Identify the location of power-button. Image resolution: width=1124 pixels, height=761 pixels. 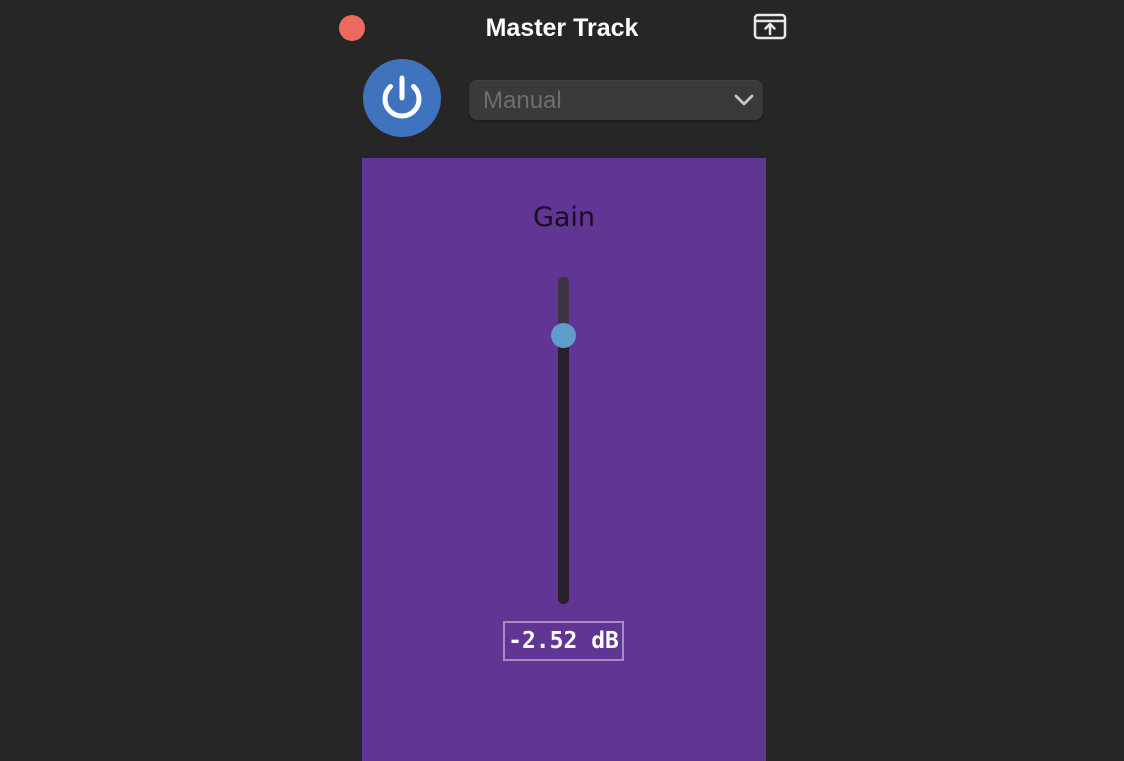
(402, 98).